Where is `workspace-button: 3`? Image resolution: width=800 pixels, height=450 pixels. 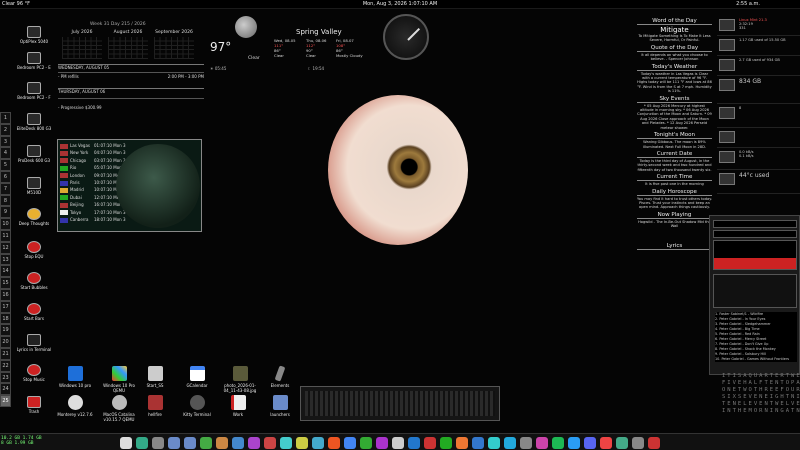
workspace-button: 3 is located at coordinates (5, 141).